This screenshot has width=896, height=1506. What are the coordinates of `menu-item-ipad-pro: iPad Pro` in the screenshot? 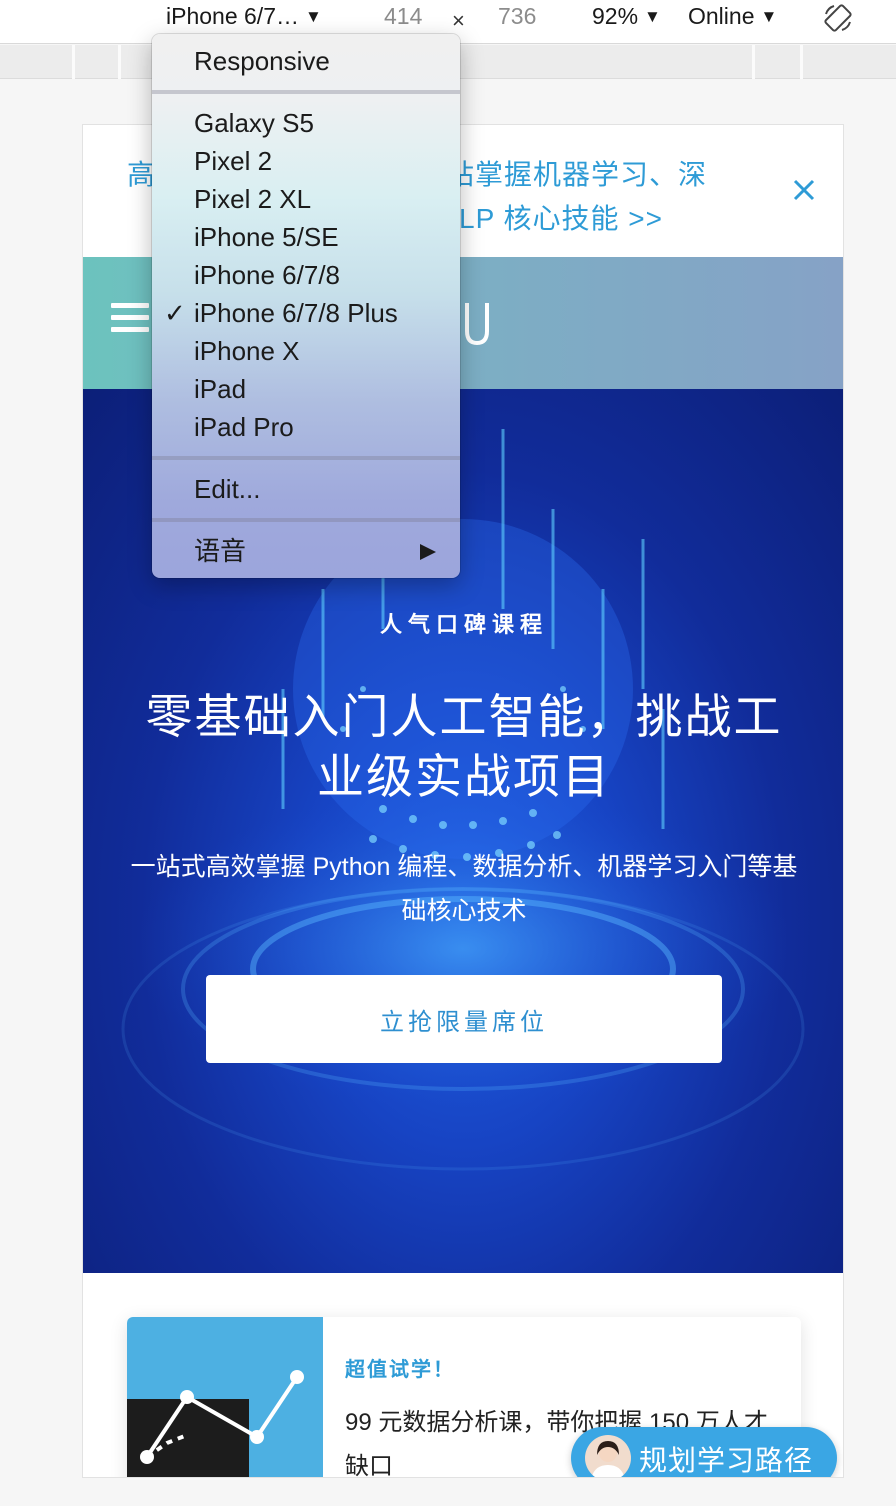 It's located at (306, 427).